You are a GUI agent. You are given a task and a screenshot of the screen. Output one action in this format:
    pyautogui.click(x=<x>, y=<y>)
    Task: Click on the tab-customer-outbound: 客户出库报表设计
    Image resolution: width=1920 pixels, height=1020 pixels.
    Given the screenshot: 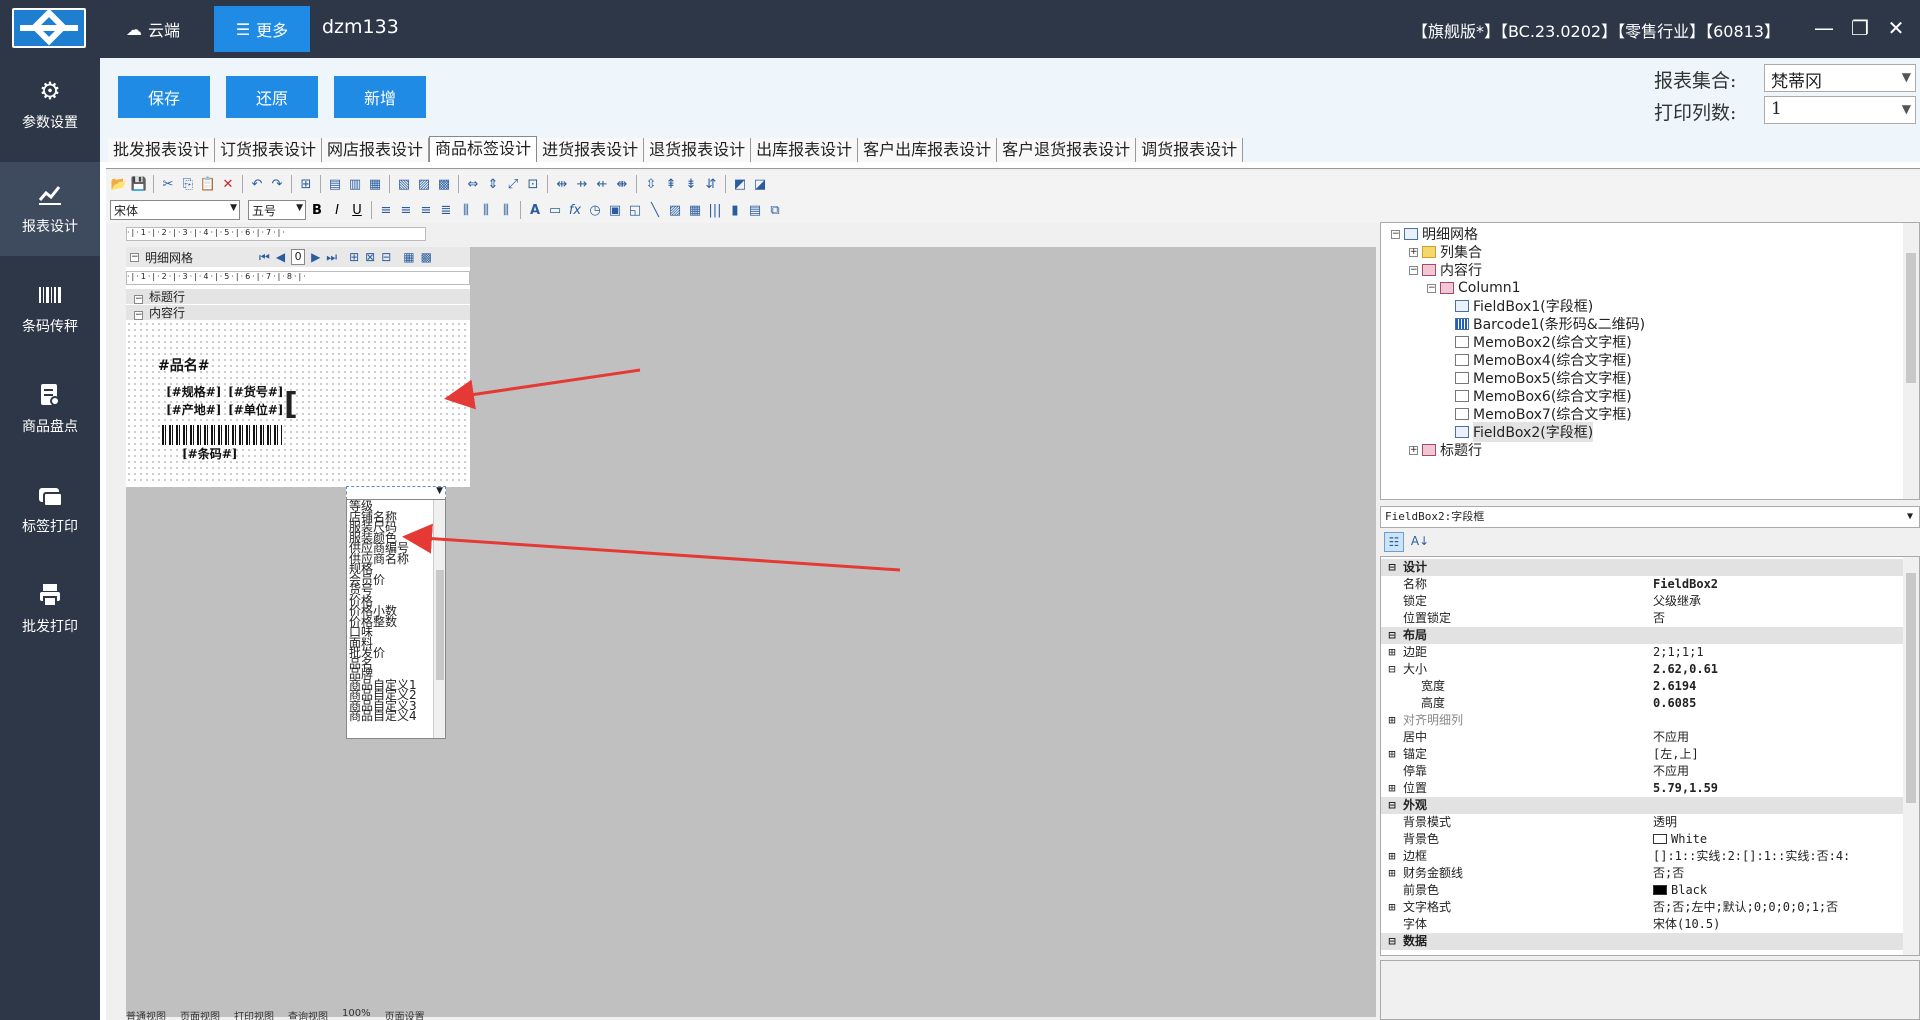 What is the action you would take?
    pyautogui.click(x=928, y=150)
    